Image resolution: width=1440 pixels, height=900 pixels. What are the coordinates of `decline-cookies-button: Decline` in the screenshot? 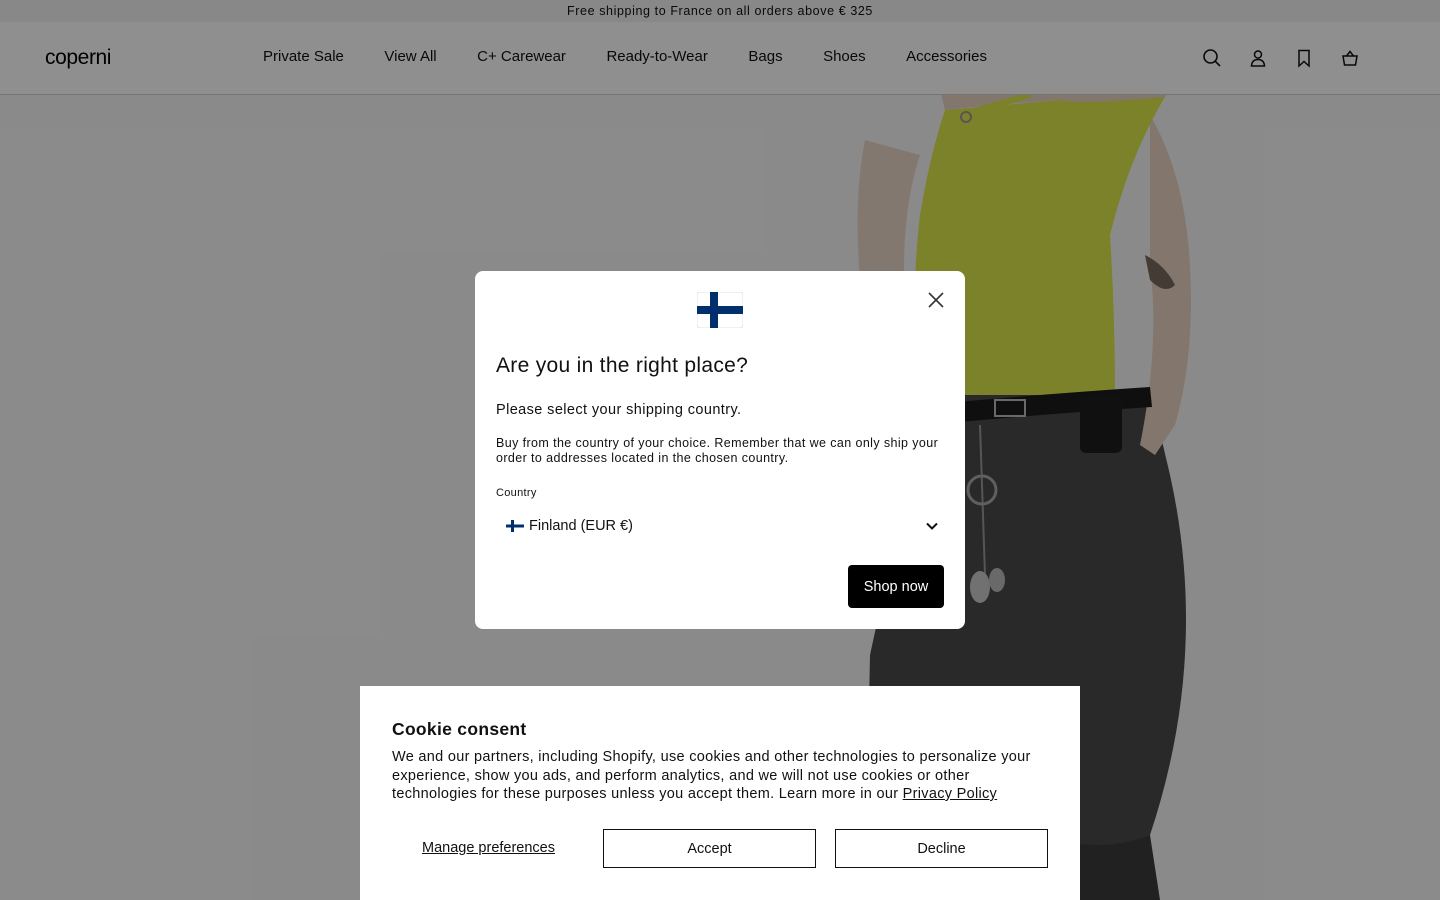 It's located at (941, 848).